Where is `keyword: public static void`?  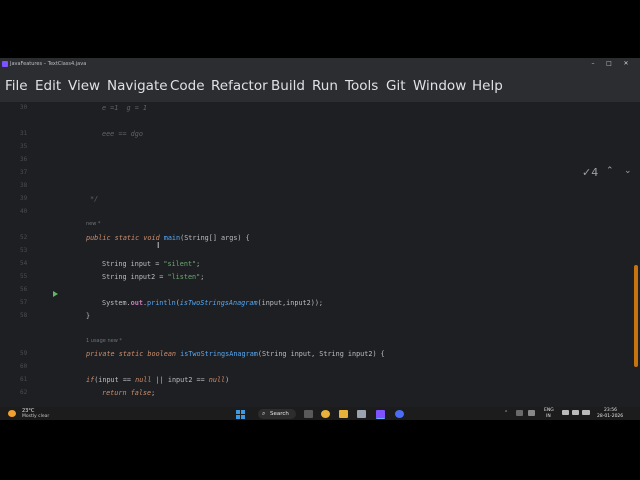 keyword: public static void is located at coordinates (125, 238).